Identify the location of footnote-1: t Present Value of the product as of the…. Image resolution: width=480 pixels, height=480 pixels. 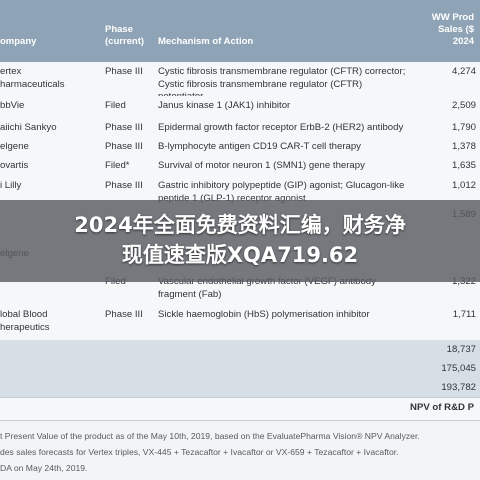
(210, 436).